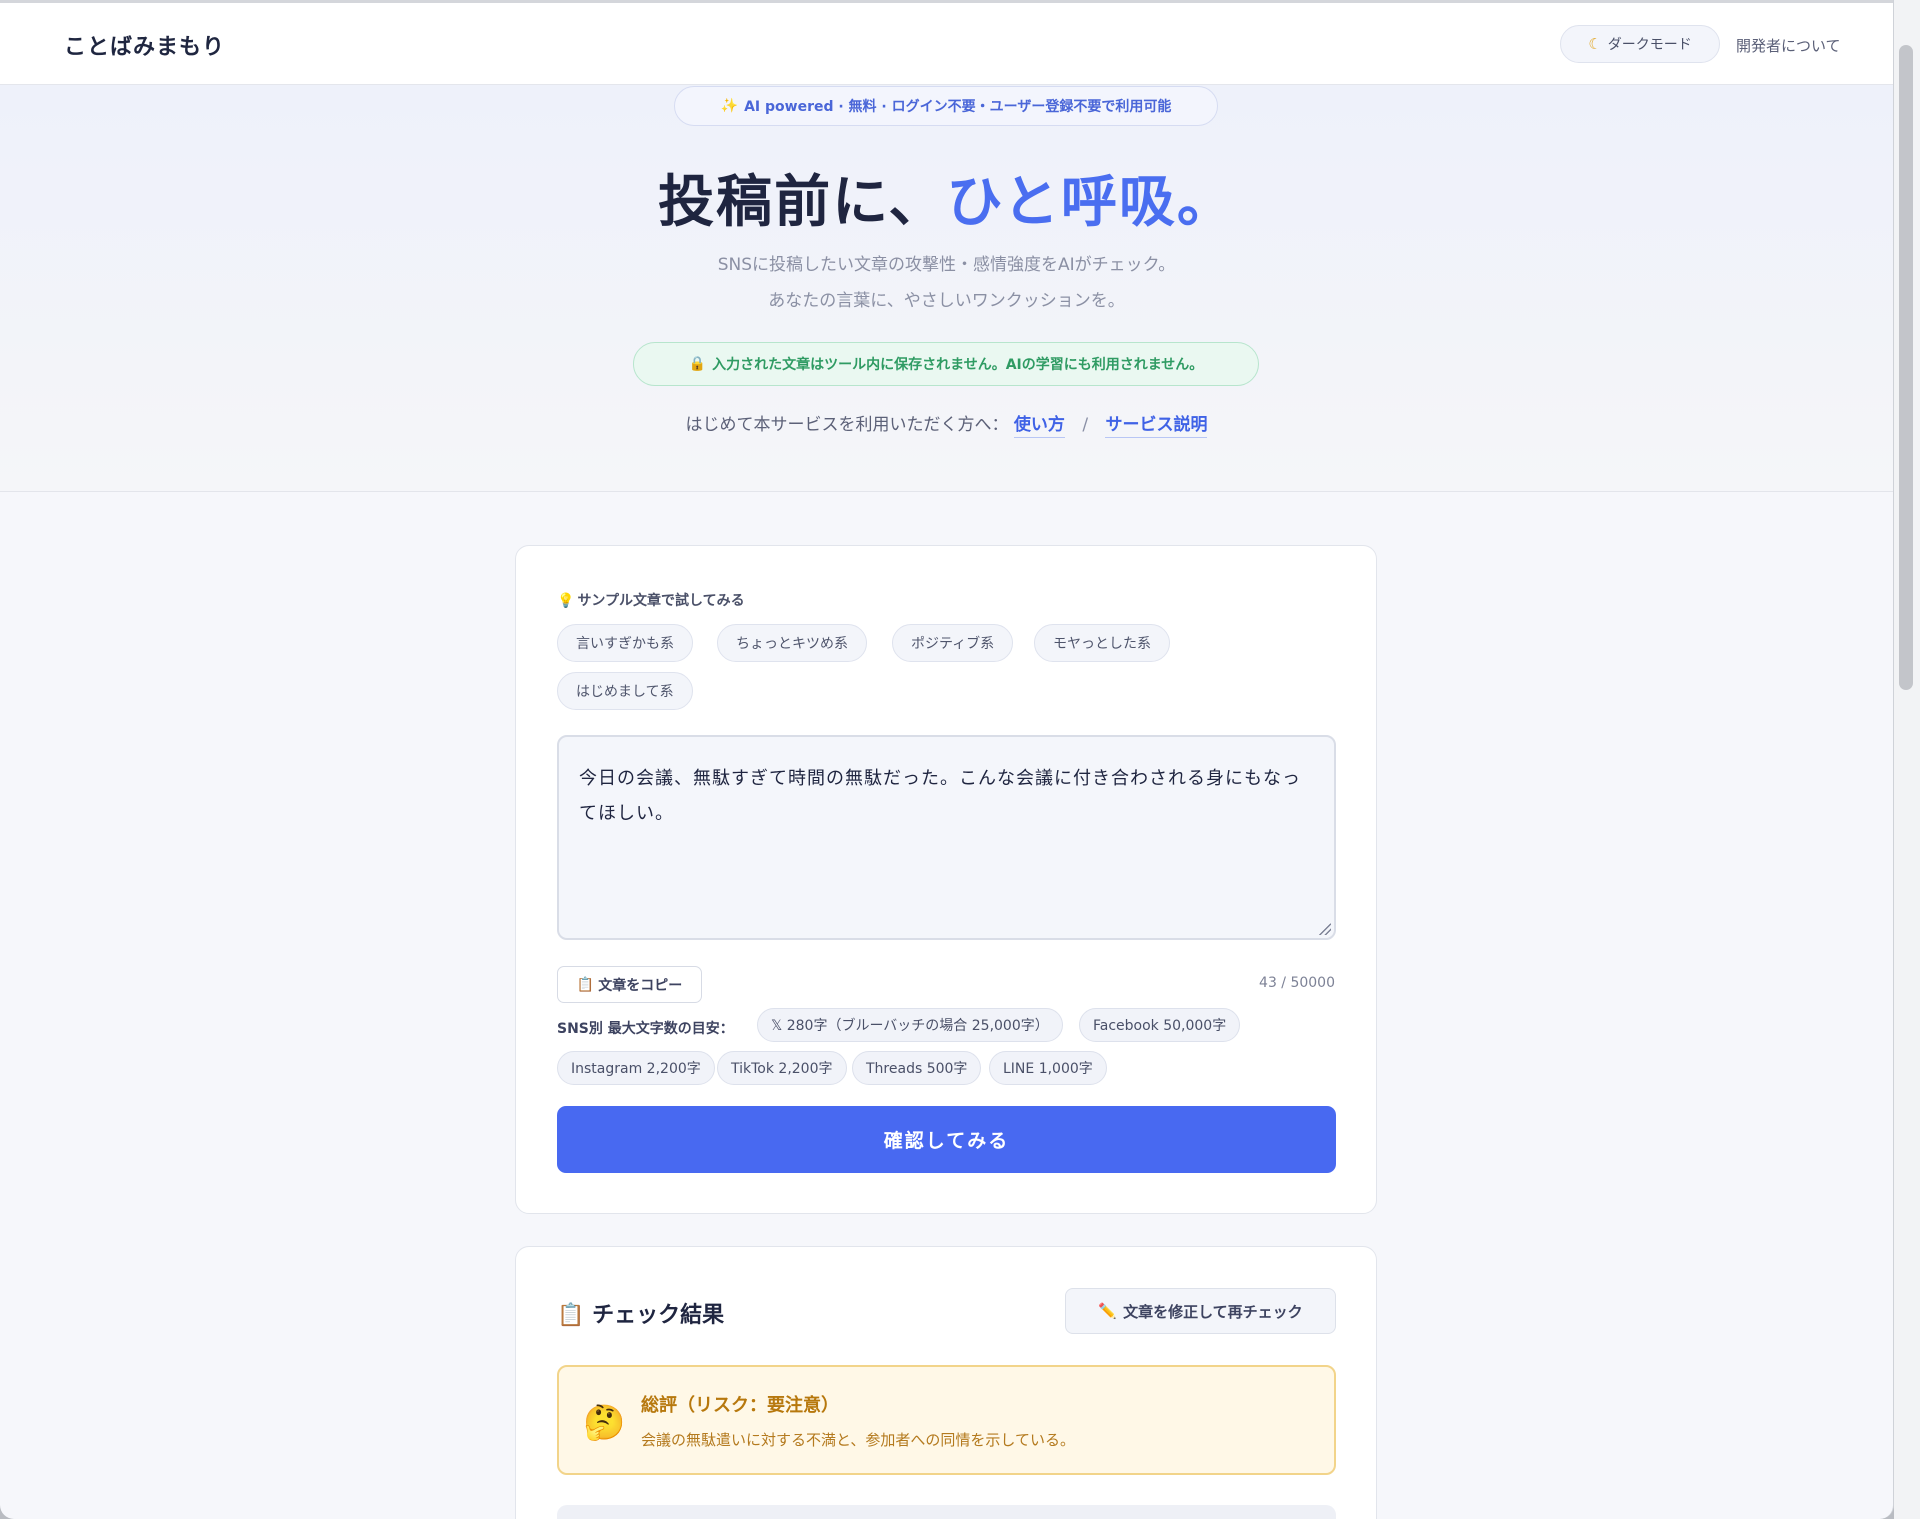 The height and width of the screenshot is (1519, 1920). What do you see at coordinates (1325, 929) in the screenshot?
I see `resize-handle-icon` at bounding box center [1325, 929].